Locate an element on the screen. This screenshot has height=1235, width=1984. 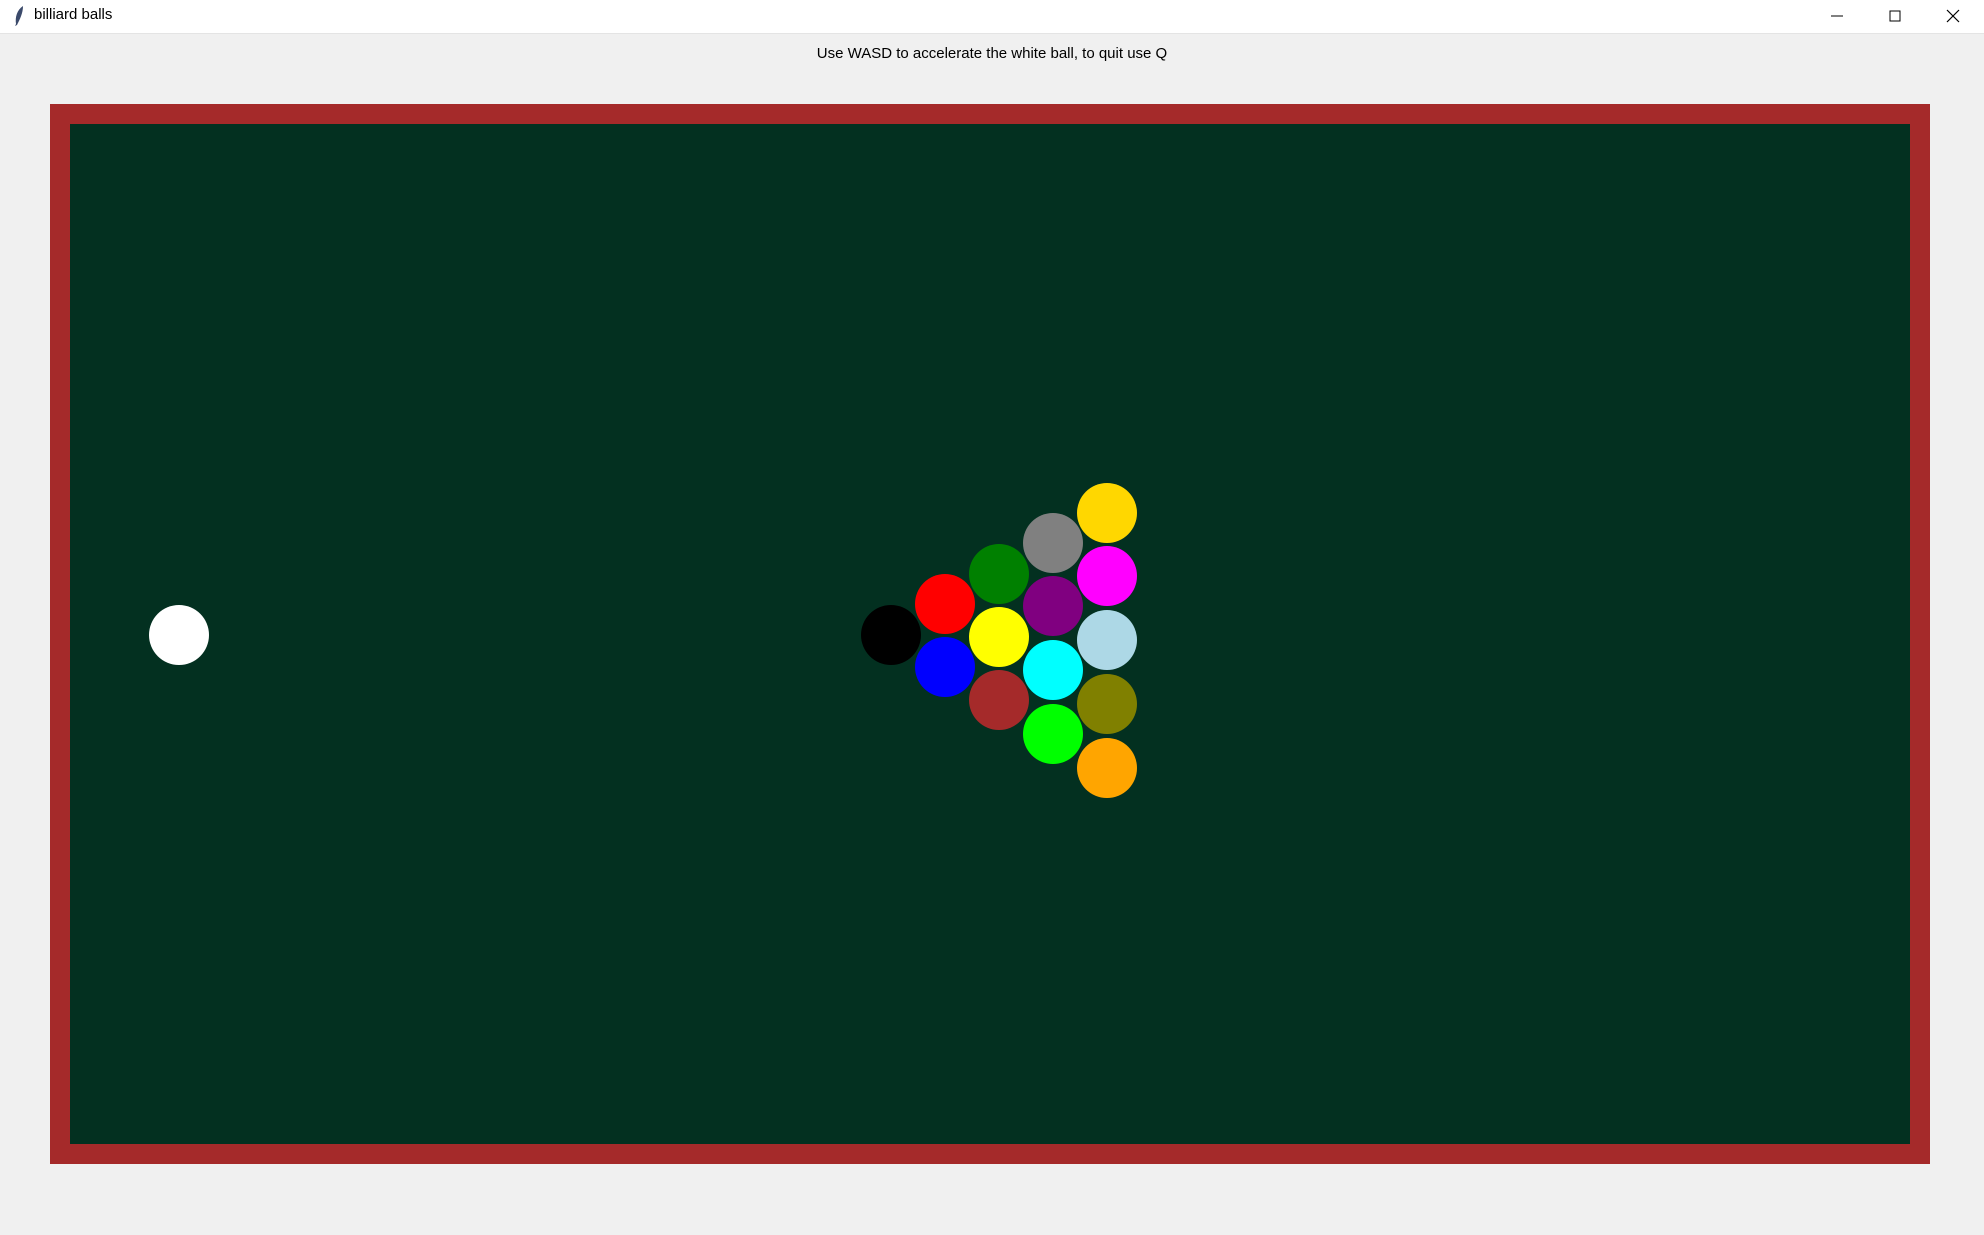
ball-gold is located at coordinates (1107, 513).